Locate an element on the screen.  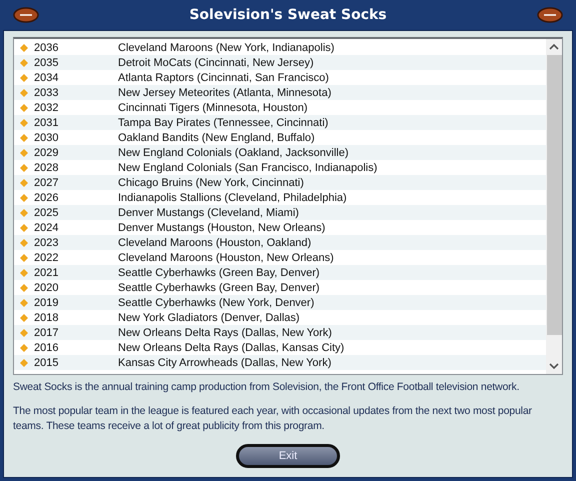
scroll-down-icon is located at coordinates (554, 366).